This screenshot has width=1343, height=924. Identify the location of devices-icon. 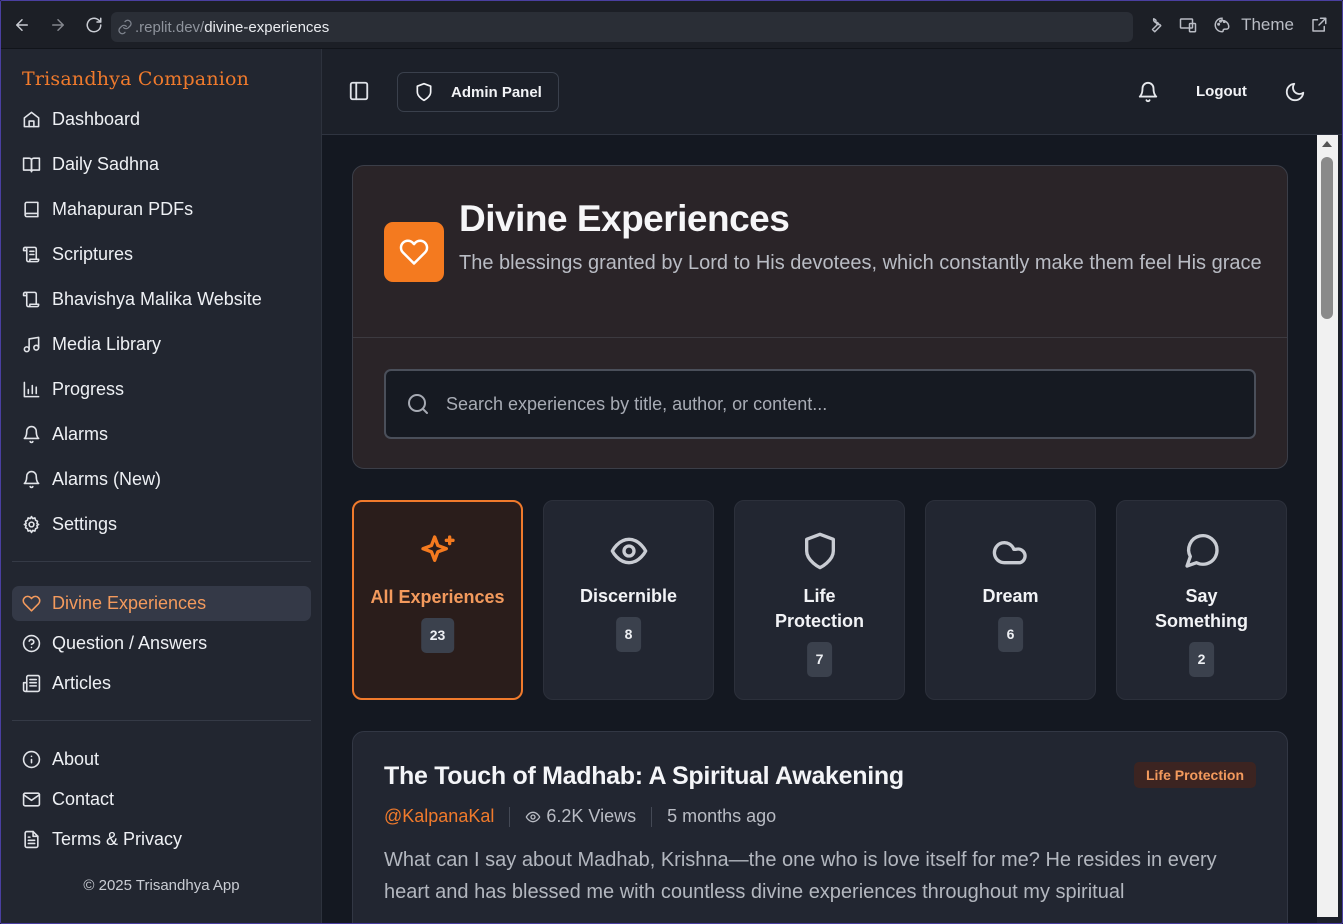
(1188, 25).